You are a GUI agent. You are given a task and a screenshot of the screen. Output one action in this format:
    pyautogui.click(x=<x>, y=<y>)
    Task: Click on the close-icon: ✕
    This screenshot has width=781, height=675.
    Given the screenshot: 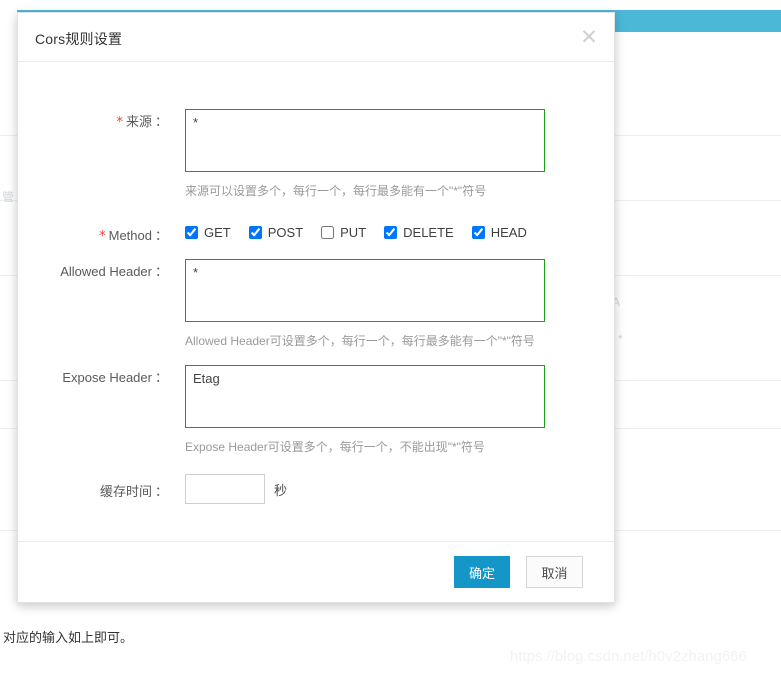 What is the action you would take?
    pyautogui.click(x=589, y=37)
    